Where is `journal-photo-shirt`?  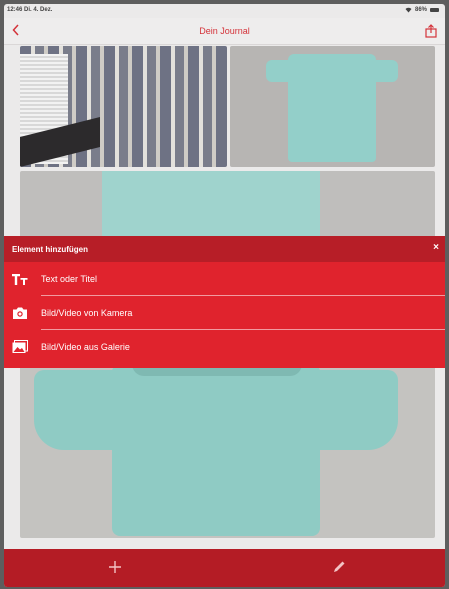
journal-photo-shirt is located at coordinates (332, 106).